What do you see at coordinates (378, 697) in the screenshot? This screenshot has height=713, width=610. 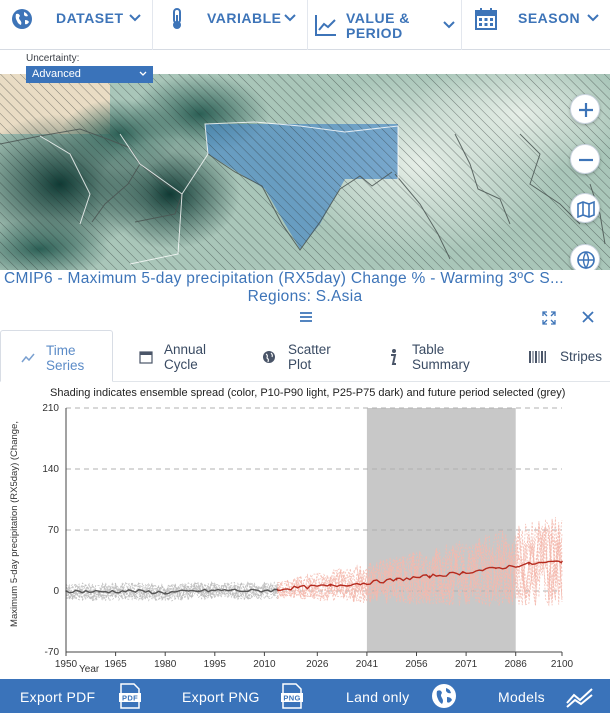 I see `land-only-label: Land only` at bounding box center [378, 697].